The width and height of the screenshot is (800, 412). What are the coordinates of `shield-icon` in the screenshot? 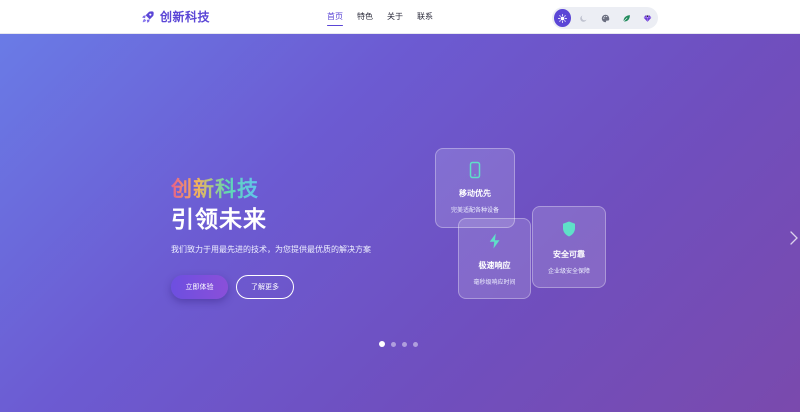 It's located at (569, 229).